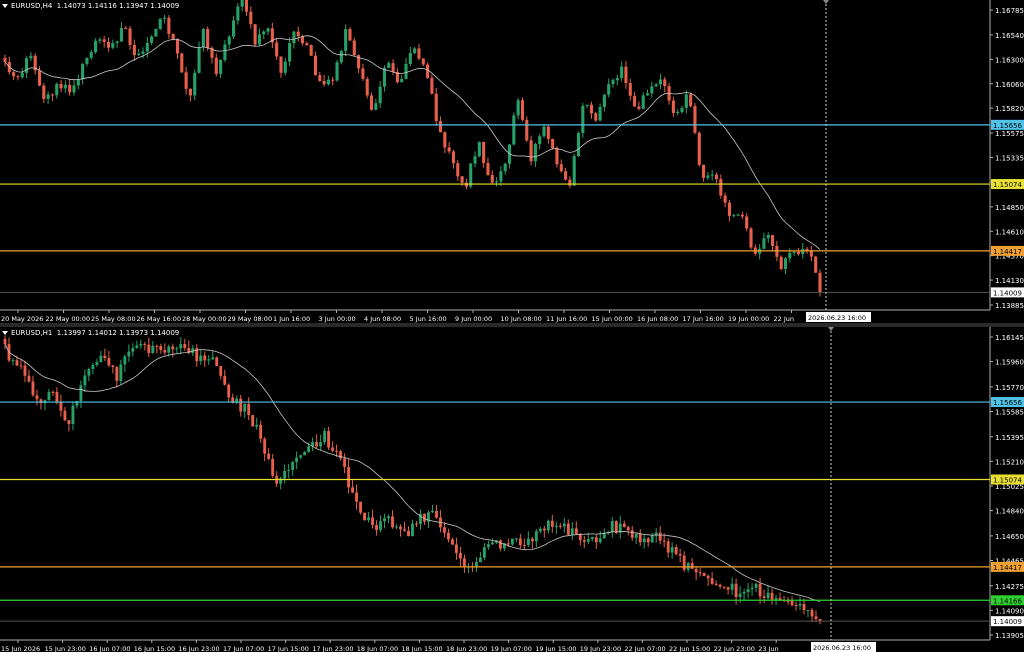  Describe the element at coordinates (600, 648) in the screenshot. I see `time-tick-label: 19 Jun 23:00` at that location.